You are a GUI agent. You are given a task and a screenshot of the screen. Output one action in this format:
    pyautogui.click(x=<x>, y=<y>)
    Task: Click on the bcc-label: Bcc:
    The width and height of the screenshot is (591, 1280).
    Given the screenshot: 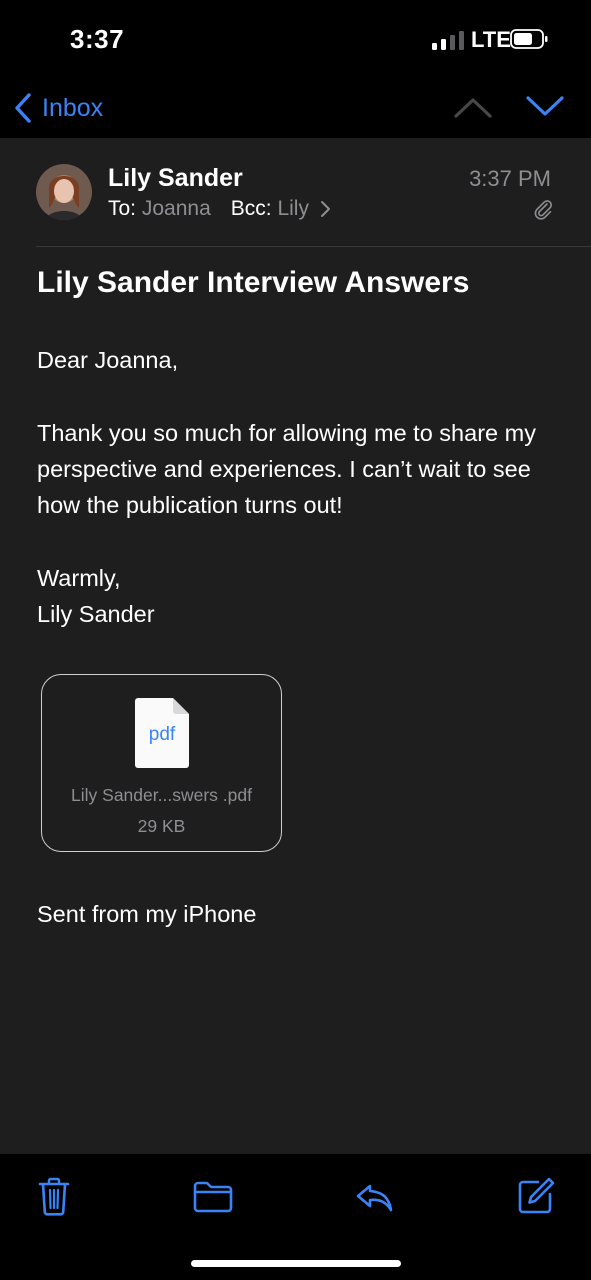 What is the action you would take?
    pyautogui.click(x=251, y=208)
    